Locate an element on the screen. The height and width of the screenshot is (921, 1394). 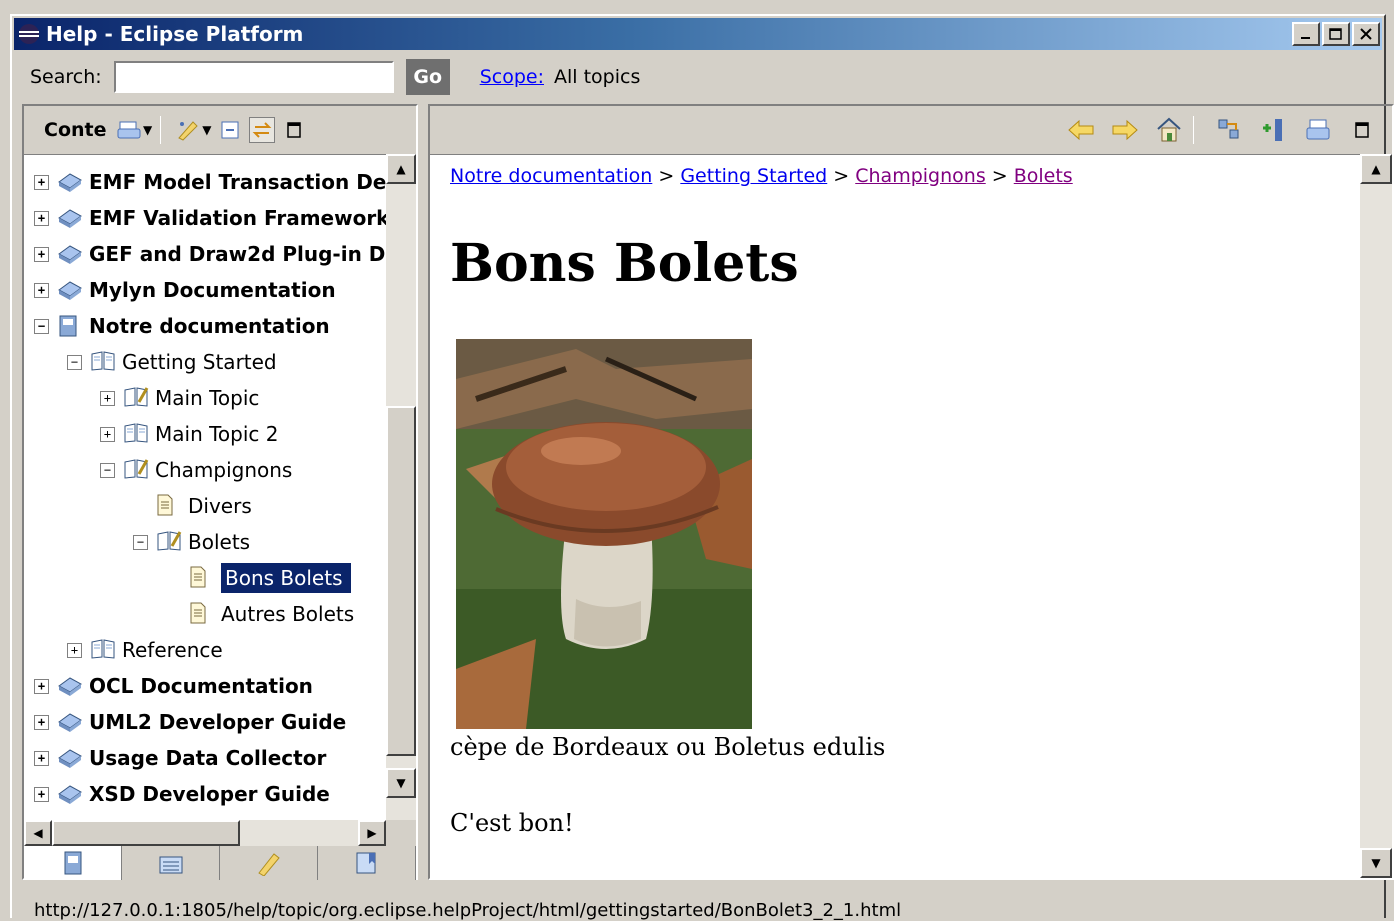
search-input is located at coordinates (253, 77).